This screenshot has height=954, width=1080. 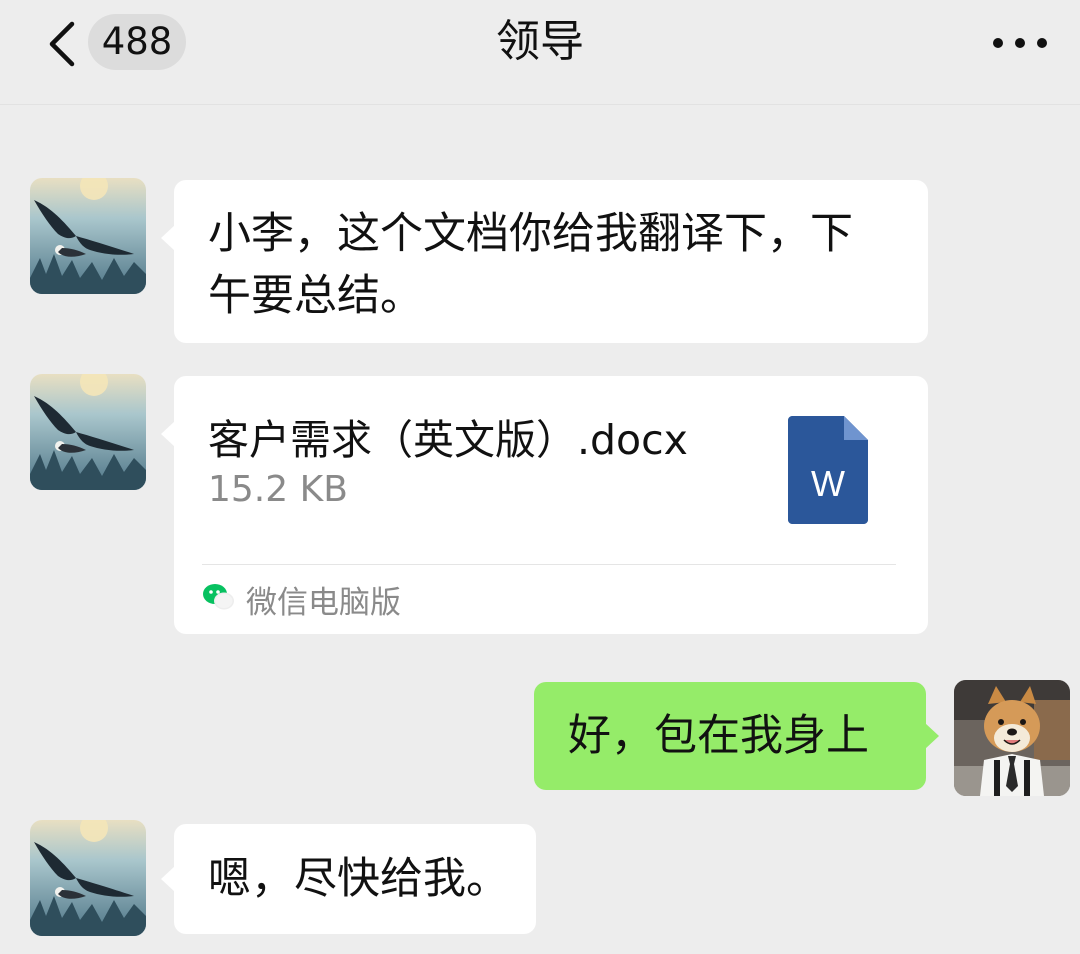 I want to click on message-bubble-outgoing: 好，包在我身上, so click(x=736, y=736).